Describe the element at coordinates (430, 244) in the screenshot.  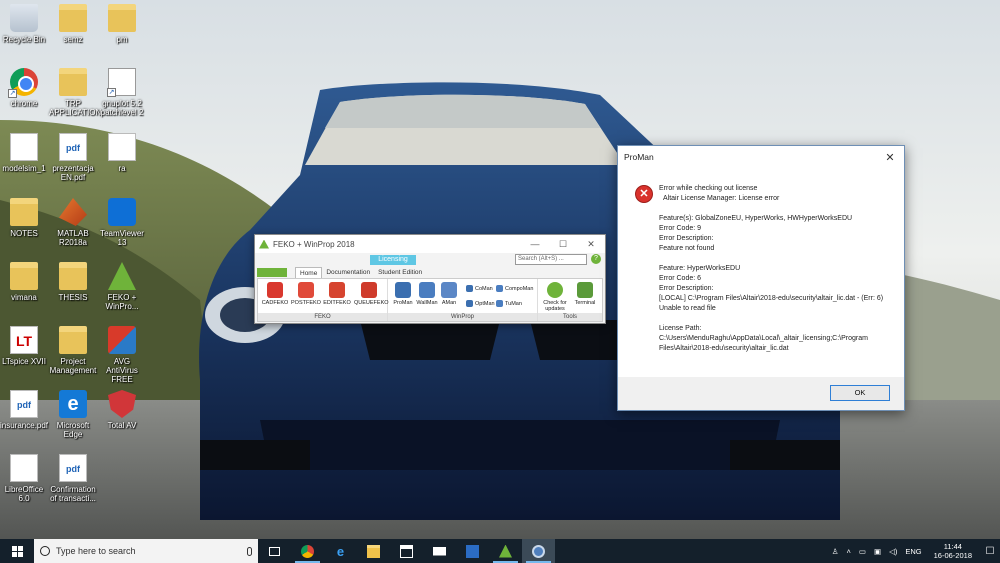
I see `feko-title-bar: FEKO + WinProp 2018 — ☐ ✕` at that location.